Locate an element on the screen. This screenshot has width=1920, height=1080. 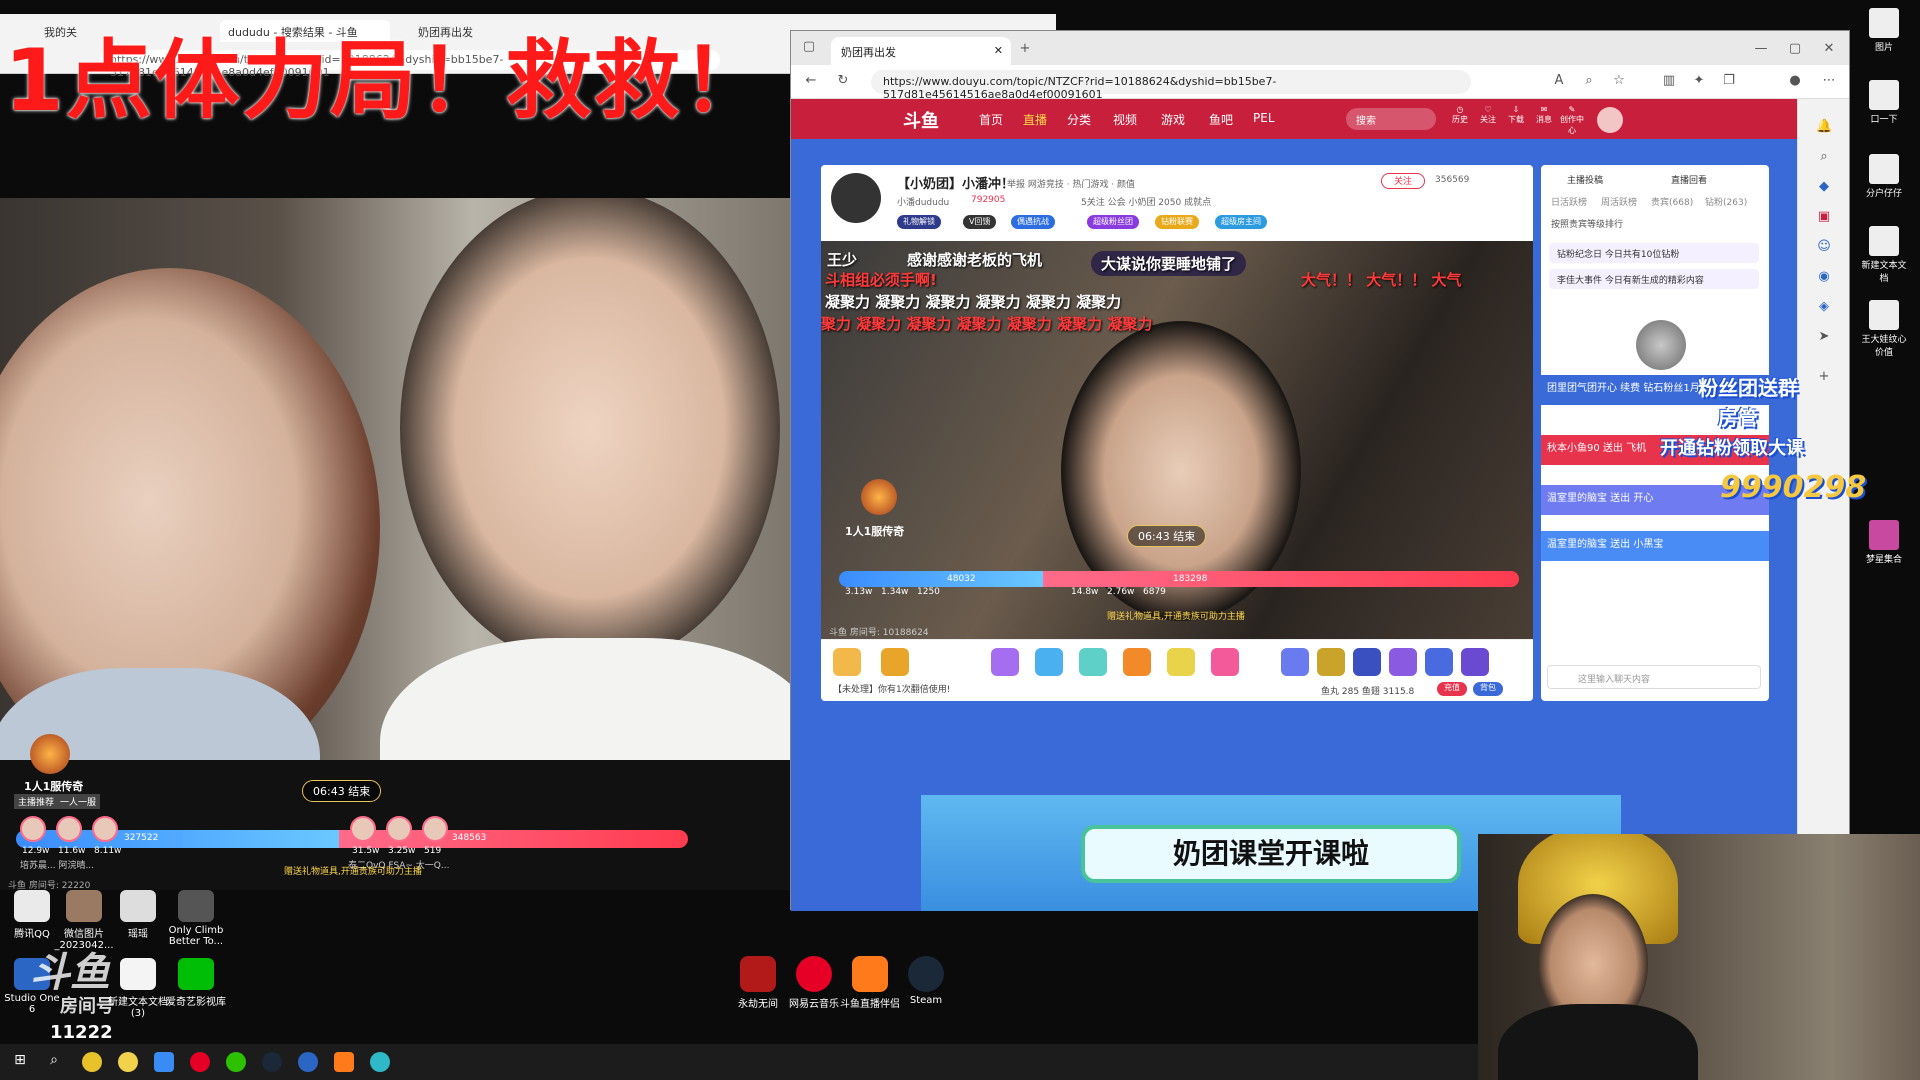
user-sidebar-icon: ☺ is located at coordinates (1824, 247).